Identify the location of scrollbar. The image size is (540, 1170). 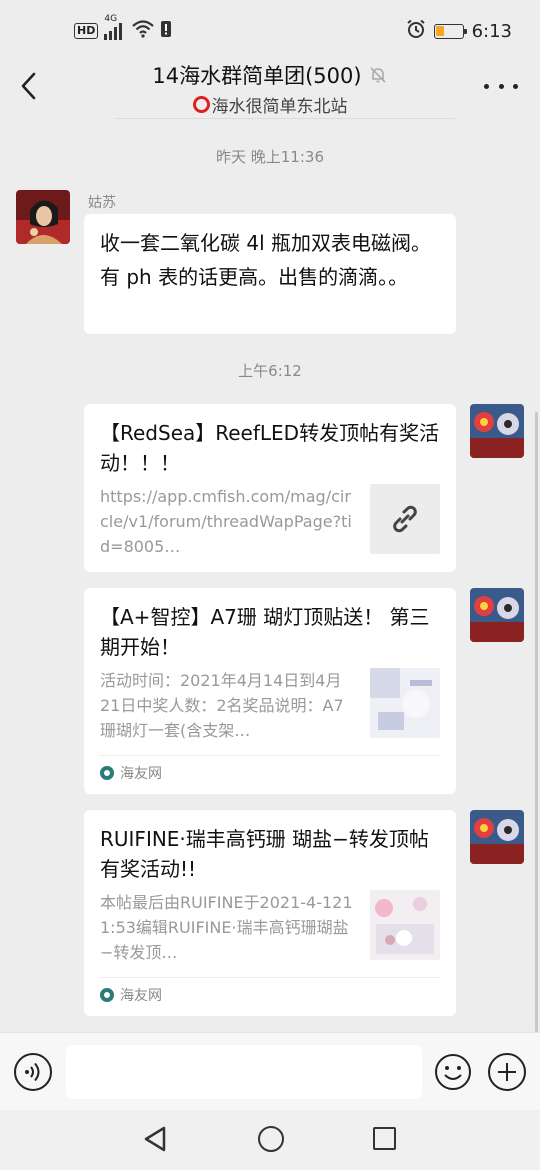
(536, 722).